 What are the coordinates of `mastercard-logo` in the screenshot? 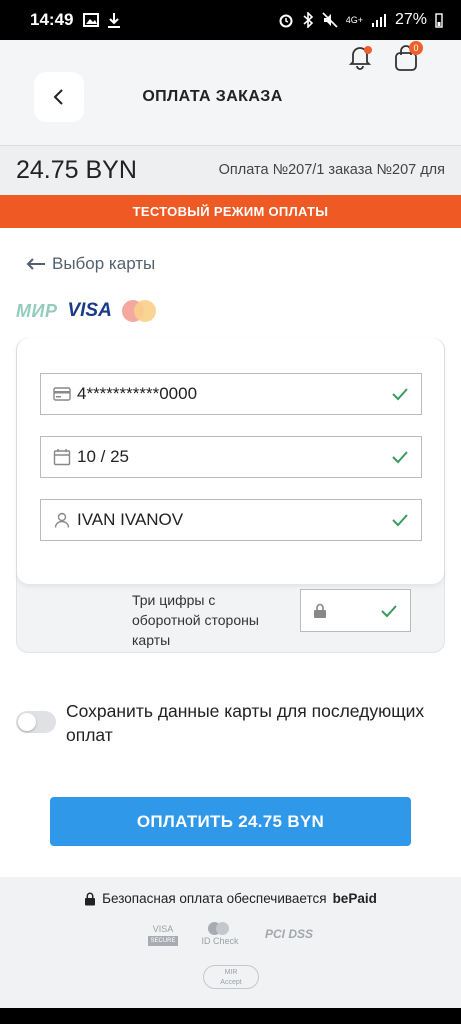 It's located at (138, 311).